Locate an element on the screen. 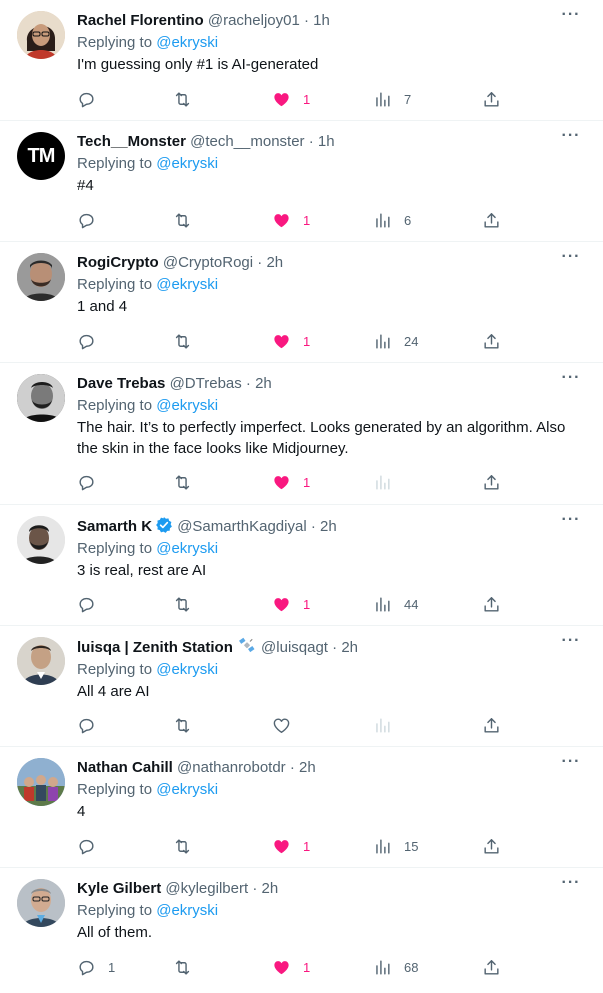 Image resolution: width=603 pixels, height=993 pixels. avatar-image is located at coordinates (41, 540).